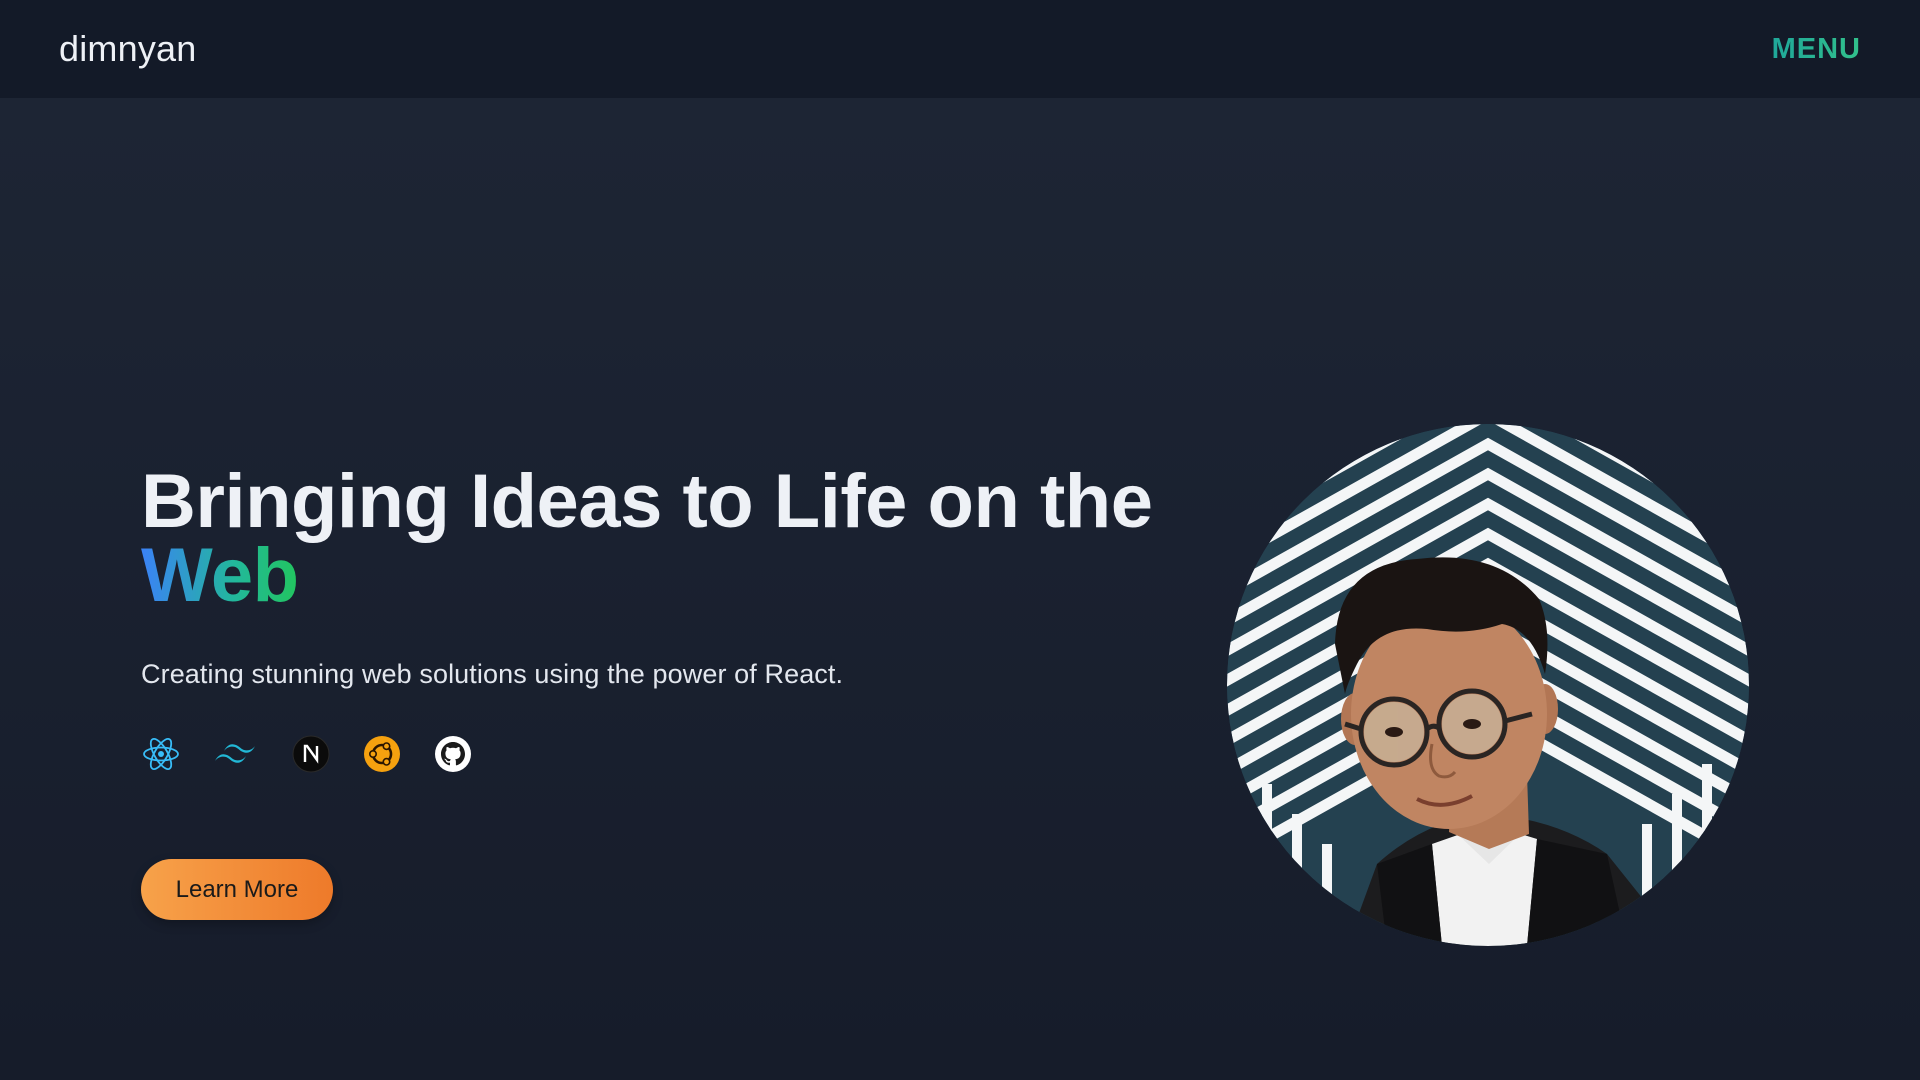 This screenshot has height=1080, width=1920. I want to click on react-icon, so click(161, 754).